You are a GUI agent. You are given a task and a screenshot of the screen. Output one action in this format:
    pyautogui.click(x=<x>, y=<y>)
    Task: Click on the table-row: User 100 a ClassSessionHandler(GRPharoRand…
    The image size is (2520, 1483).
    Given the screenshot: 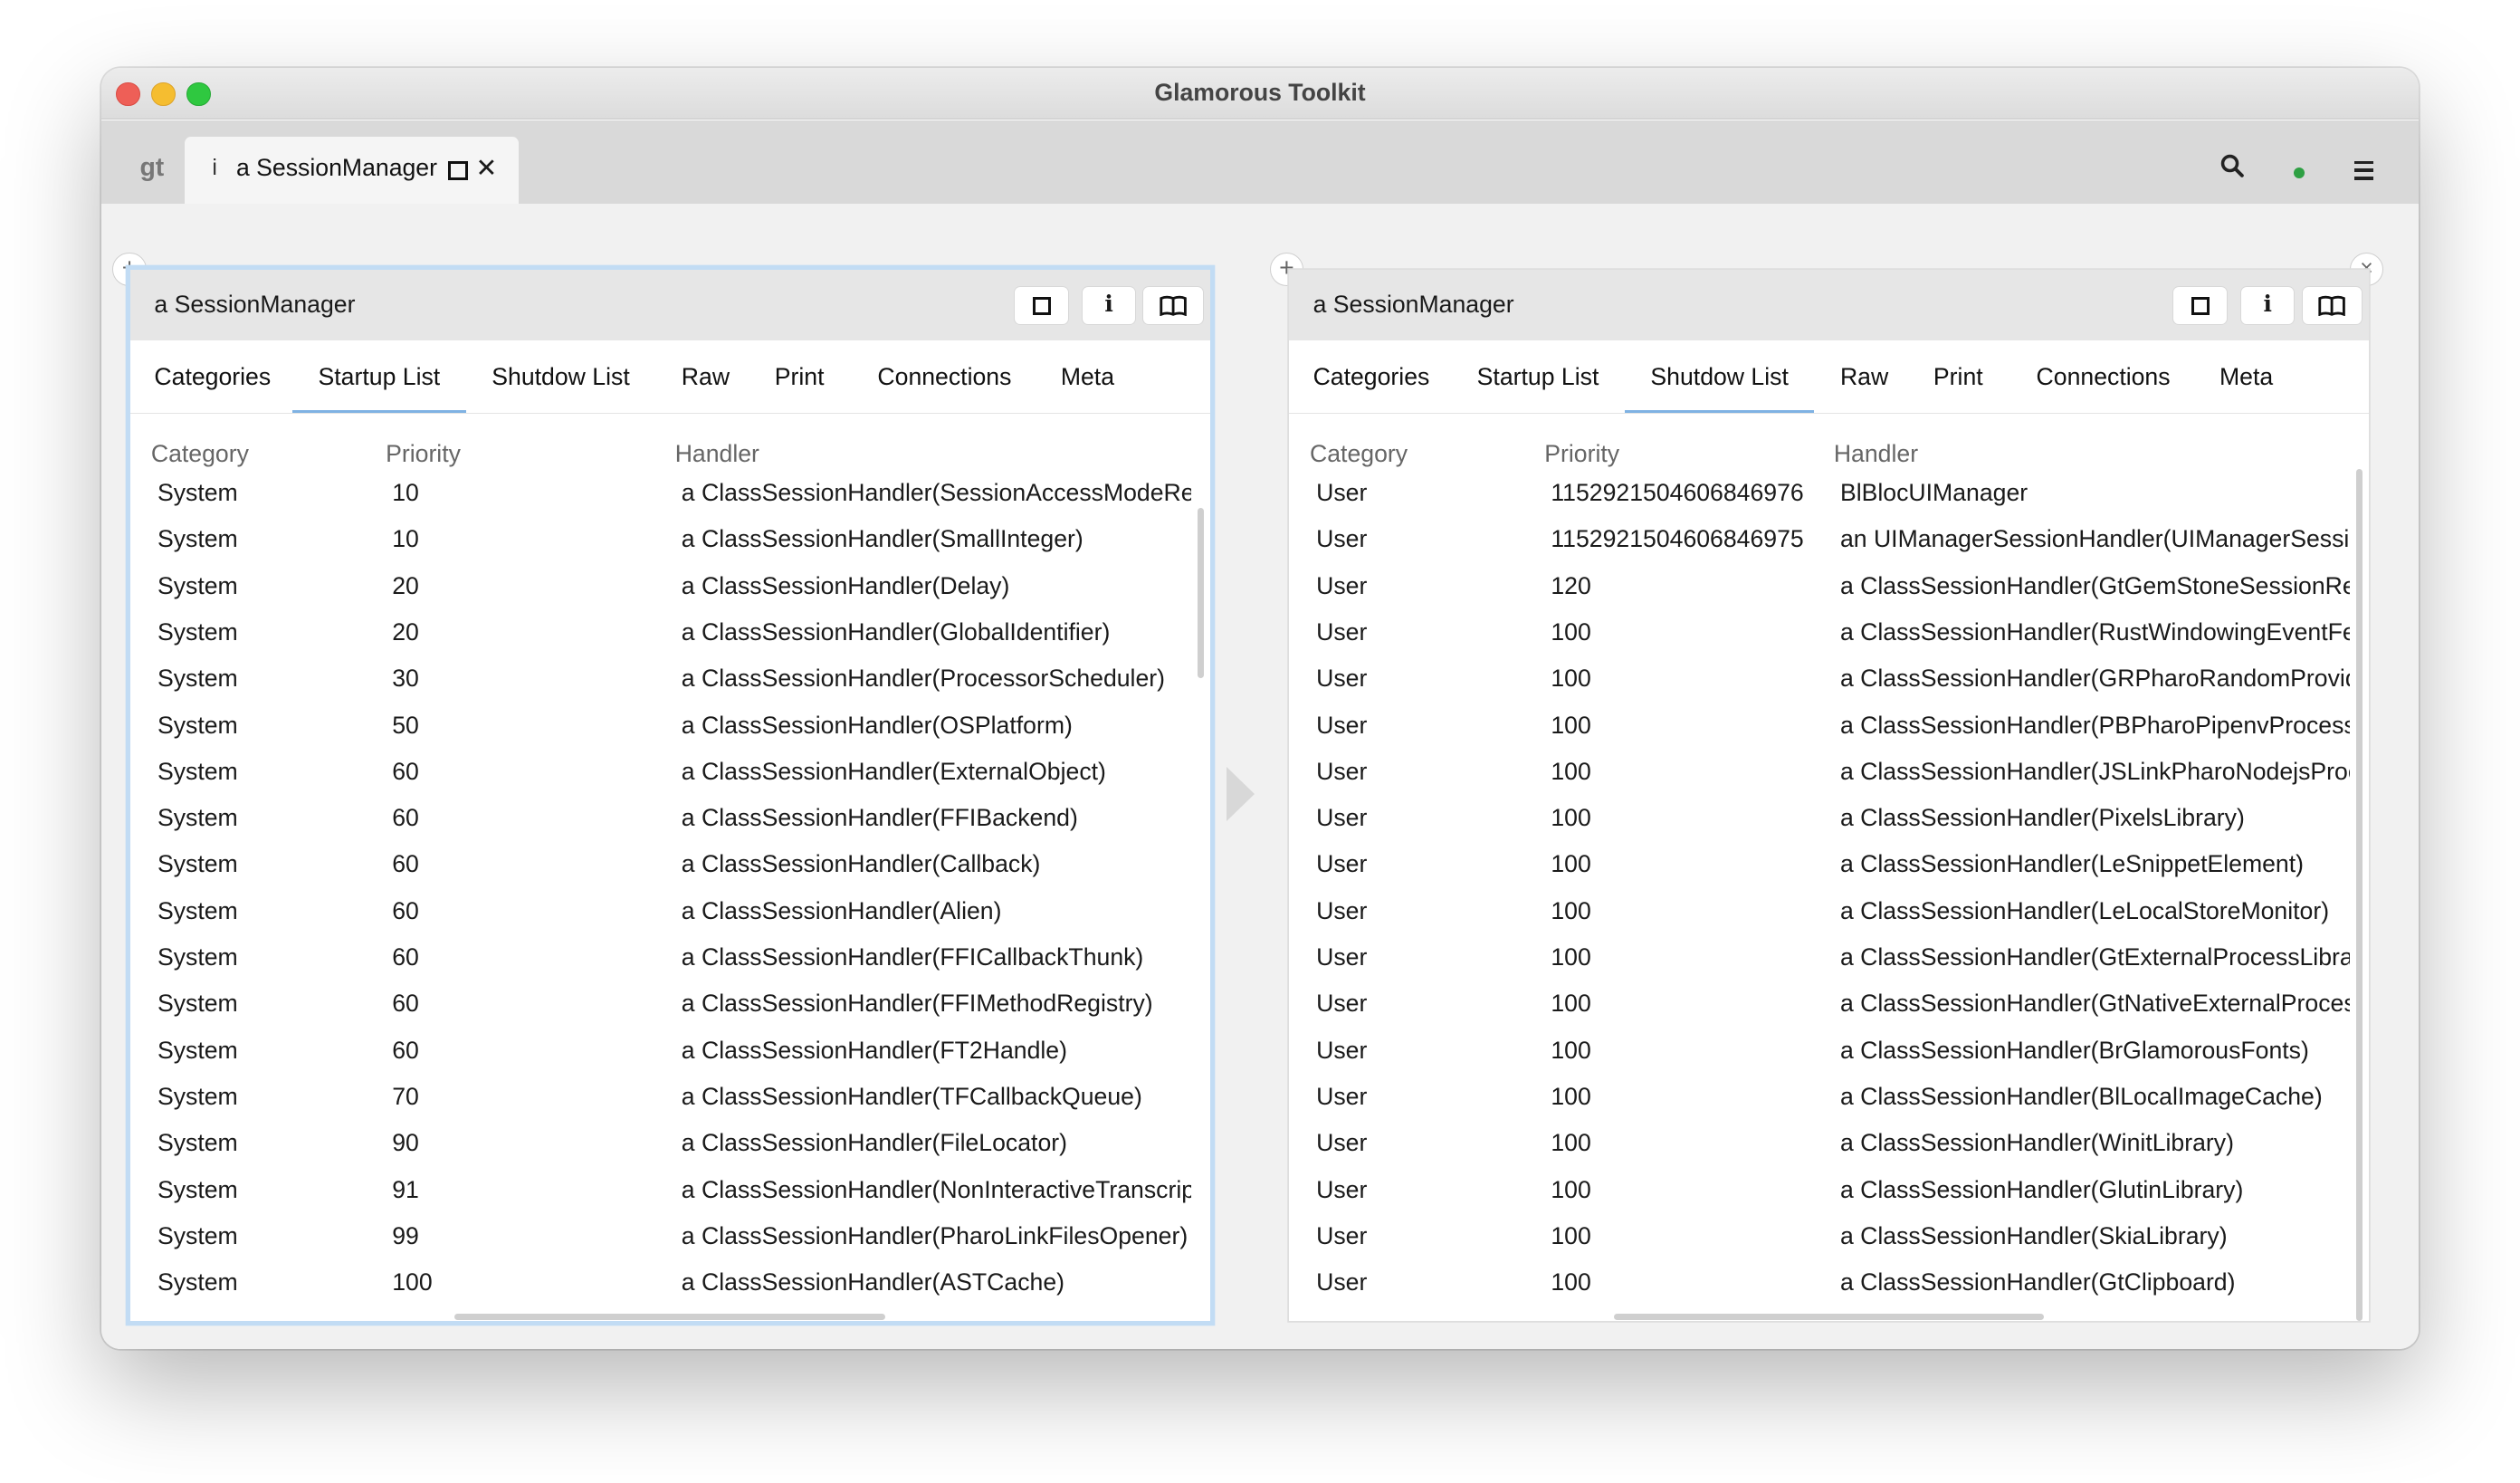 What is the action you would take?
    pyautogui.click(x=1829, y=678)
    